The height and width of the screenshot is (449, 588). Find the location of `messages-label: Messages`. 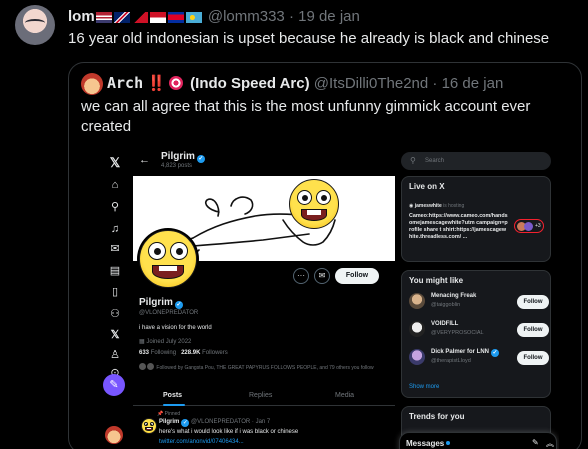

messages-label: Messages is located at coordinates (428, 443).